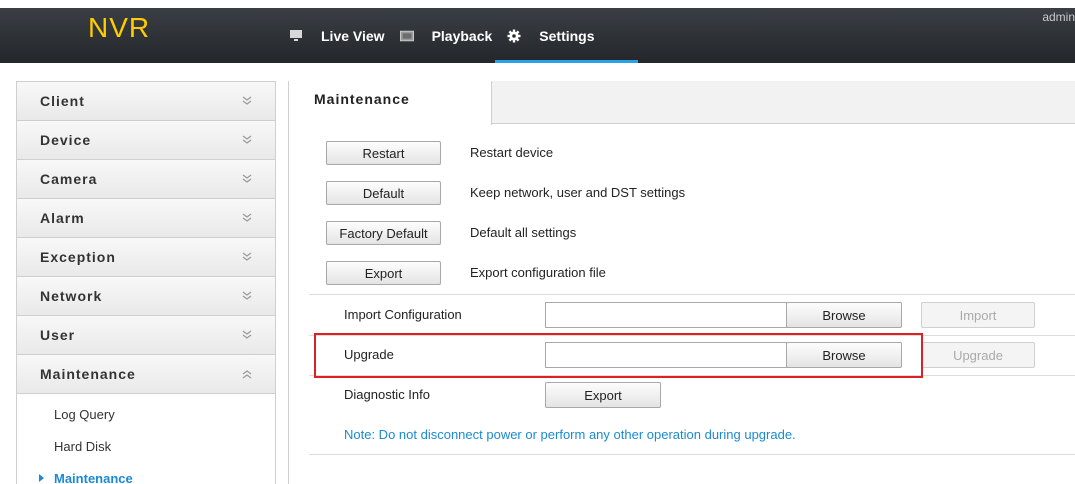  What do you see at coordinates (666, 315) in the screenshot?
I see `import-config-file-field` at bounding box center [666, 315].